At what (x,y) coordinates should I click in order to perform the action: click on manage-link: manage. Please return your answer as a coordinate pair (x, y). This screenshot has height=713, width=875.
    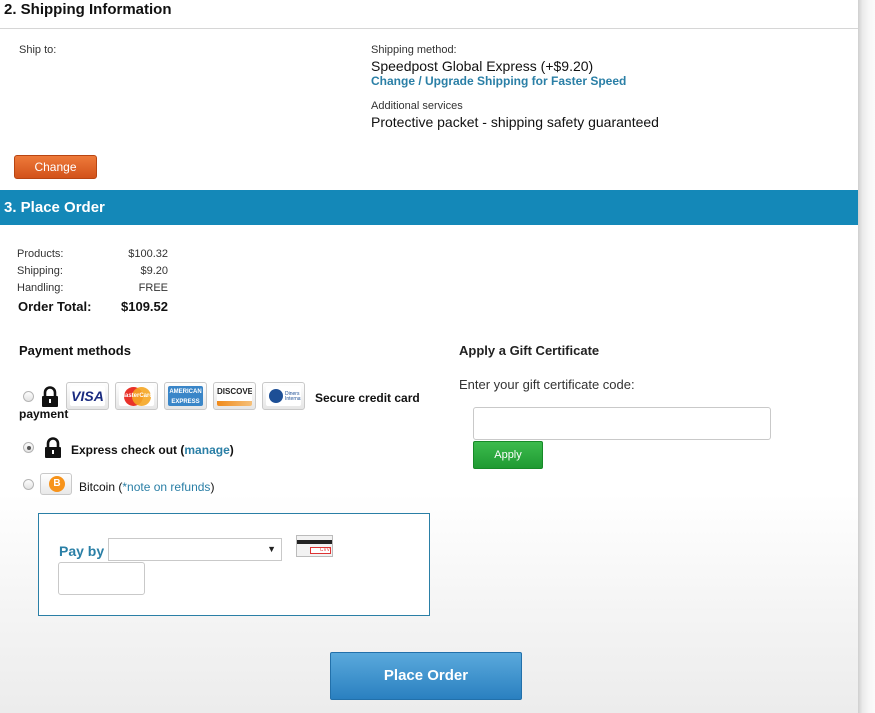
    Looking at the image, I should click on (206, 450).